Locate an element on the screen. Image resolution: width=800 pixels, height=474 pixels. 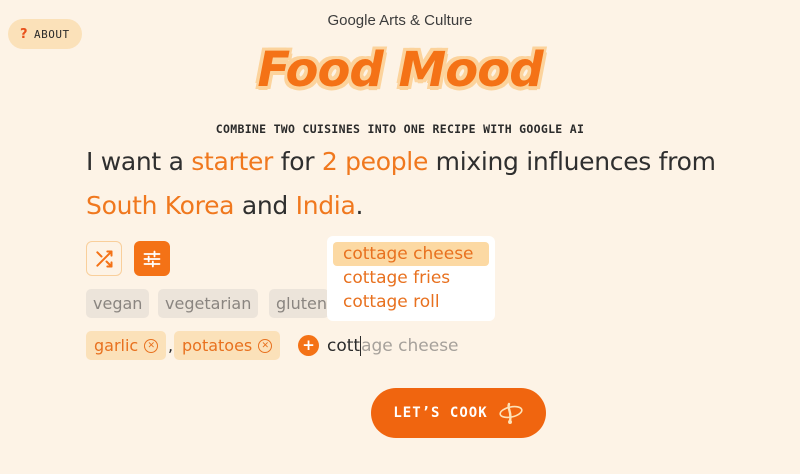
ingredient-tag-label: potatoes is located at coordinates (217, 345).